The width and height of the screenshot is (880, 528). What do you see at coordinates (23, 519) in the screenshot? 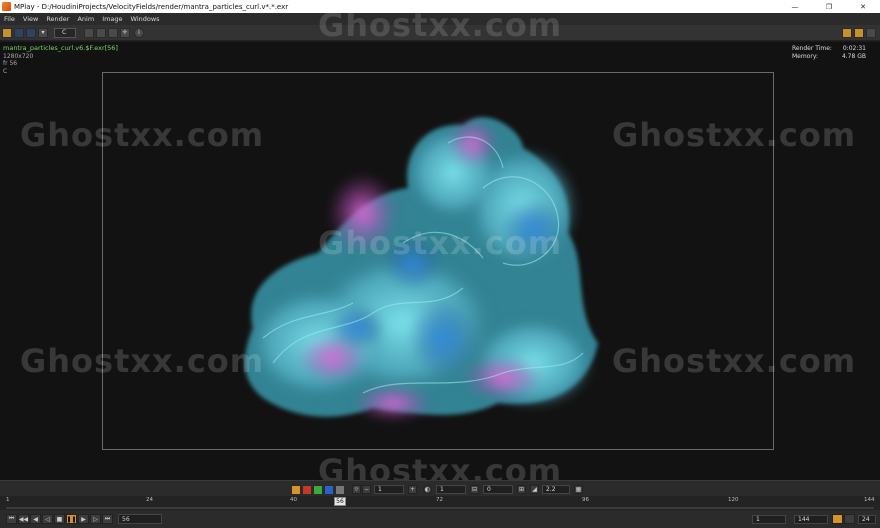
I see `step-back-button: ◀◀` at bounding box center [23, 519].